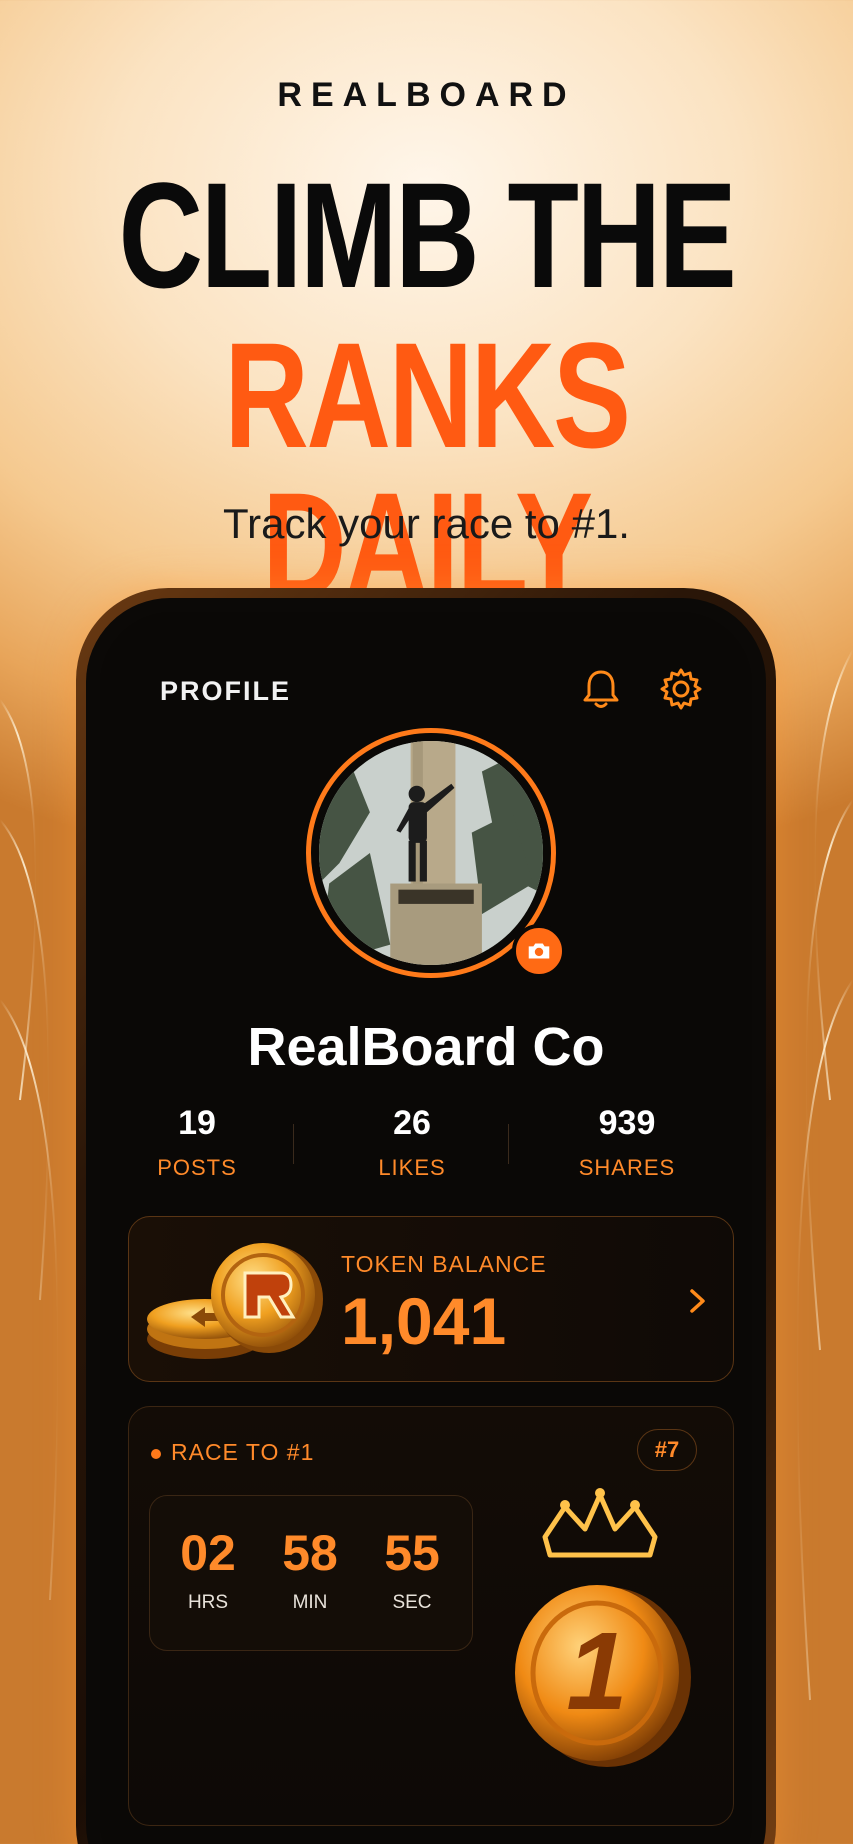 This screenshot has width=853, height=1844. What do you see at coordinates (412, 1123) in the screenshot?
I see `stat-value: 26` at bounding box center [412, 1123].